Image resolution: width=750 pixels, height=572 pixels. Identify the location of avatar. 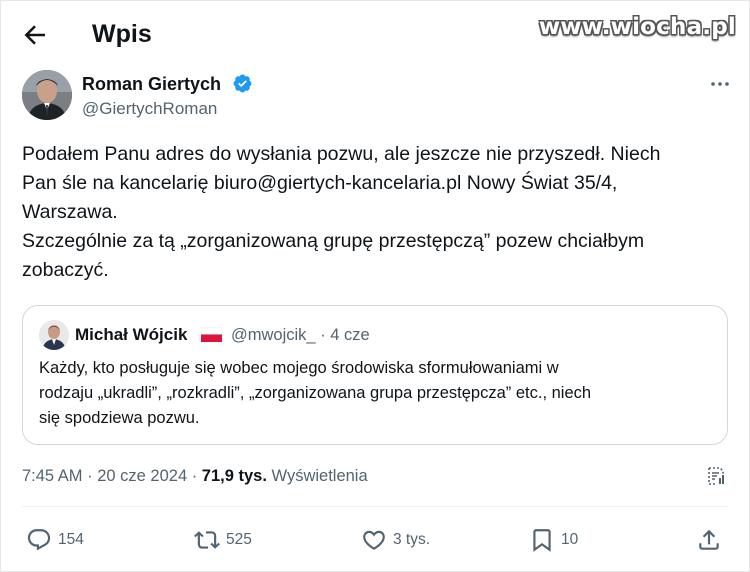
(47, 95).